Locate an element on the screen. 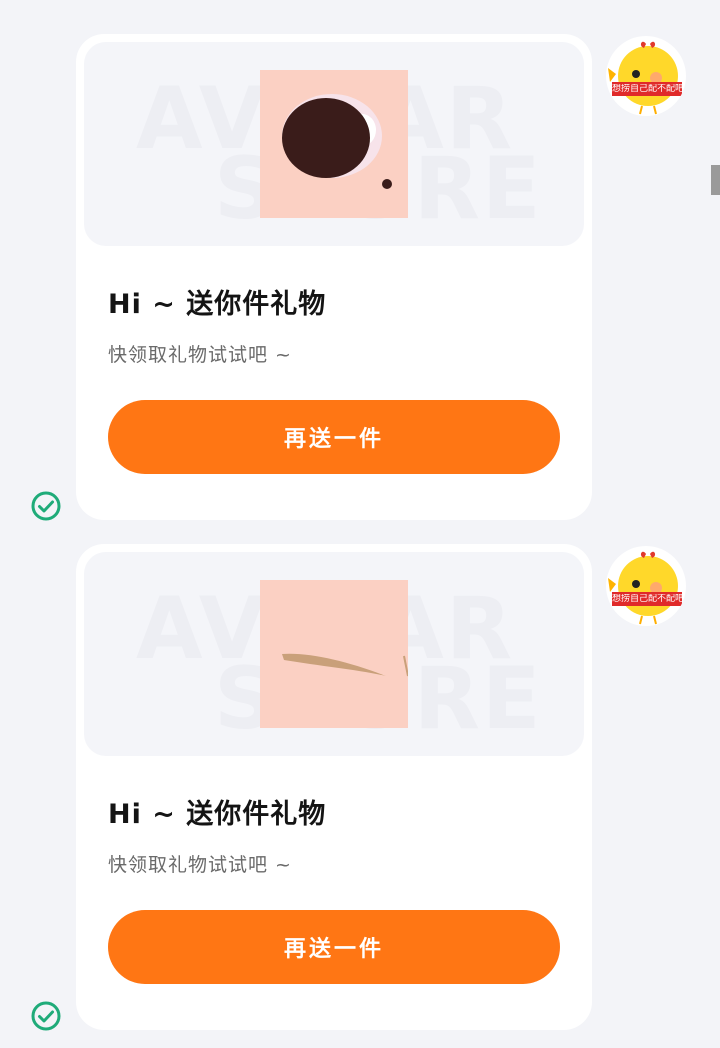 Image resolution: width=720 pixels, height=1048 pixels. eyebrow-part-thumbnail is located at coordinates (334, 654).